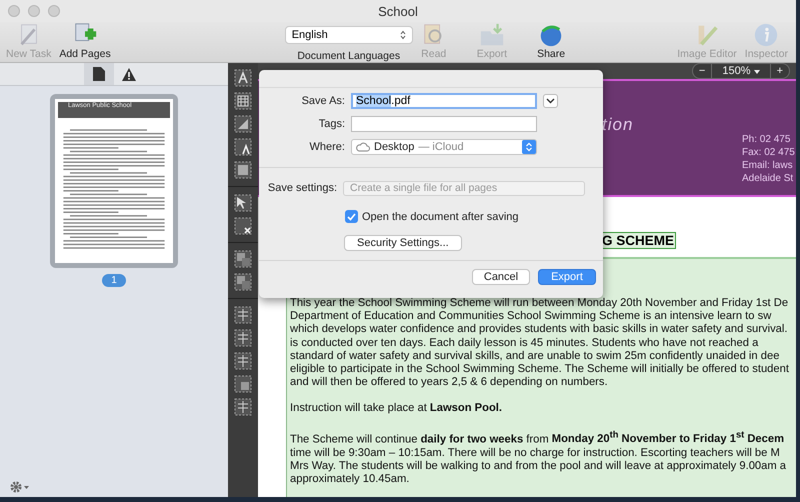  I want to click on chevron-down-icon, so click(550, 101).